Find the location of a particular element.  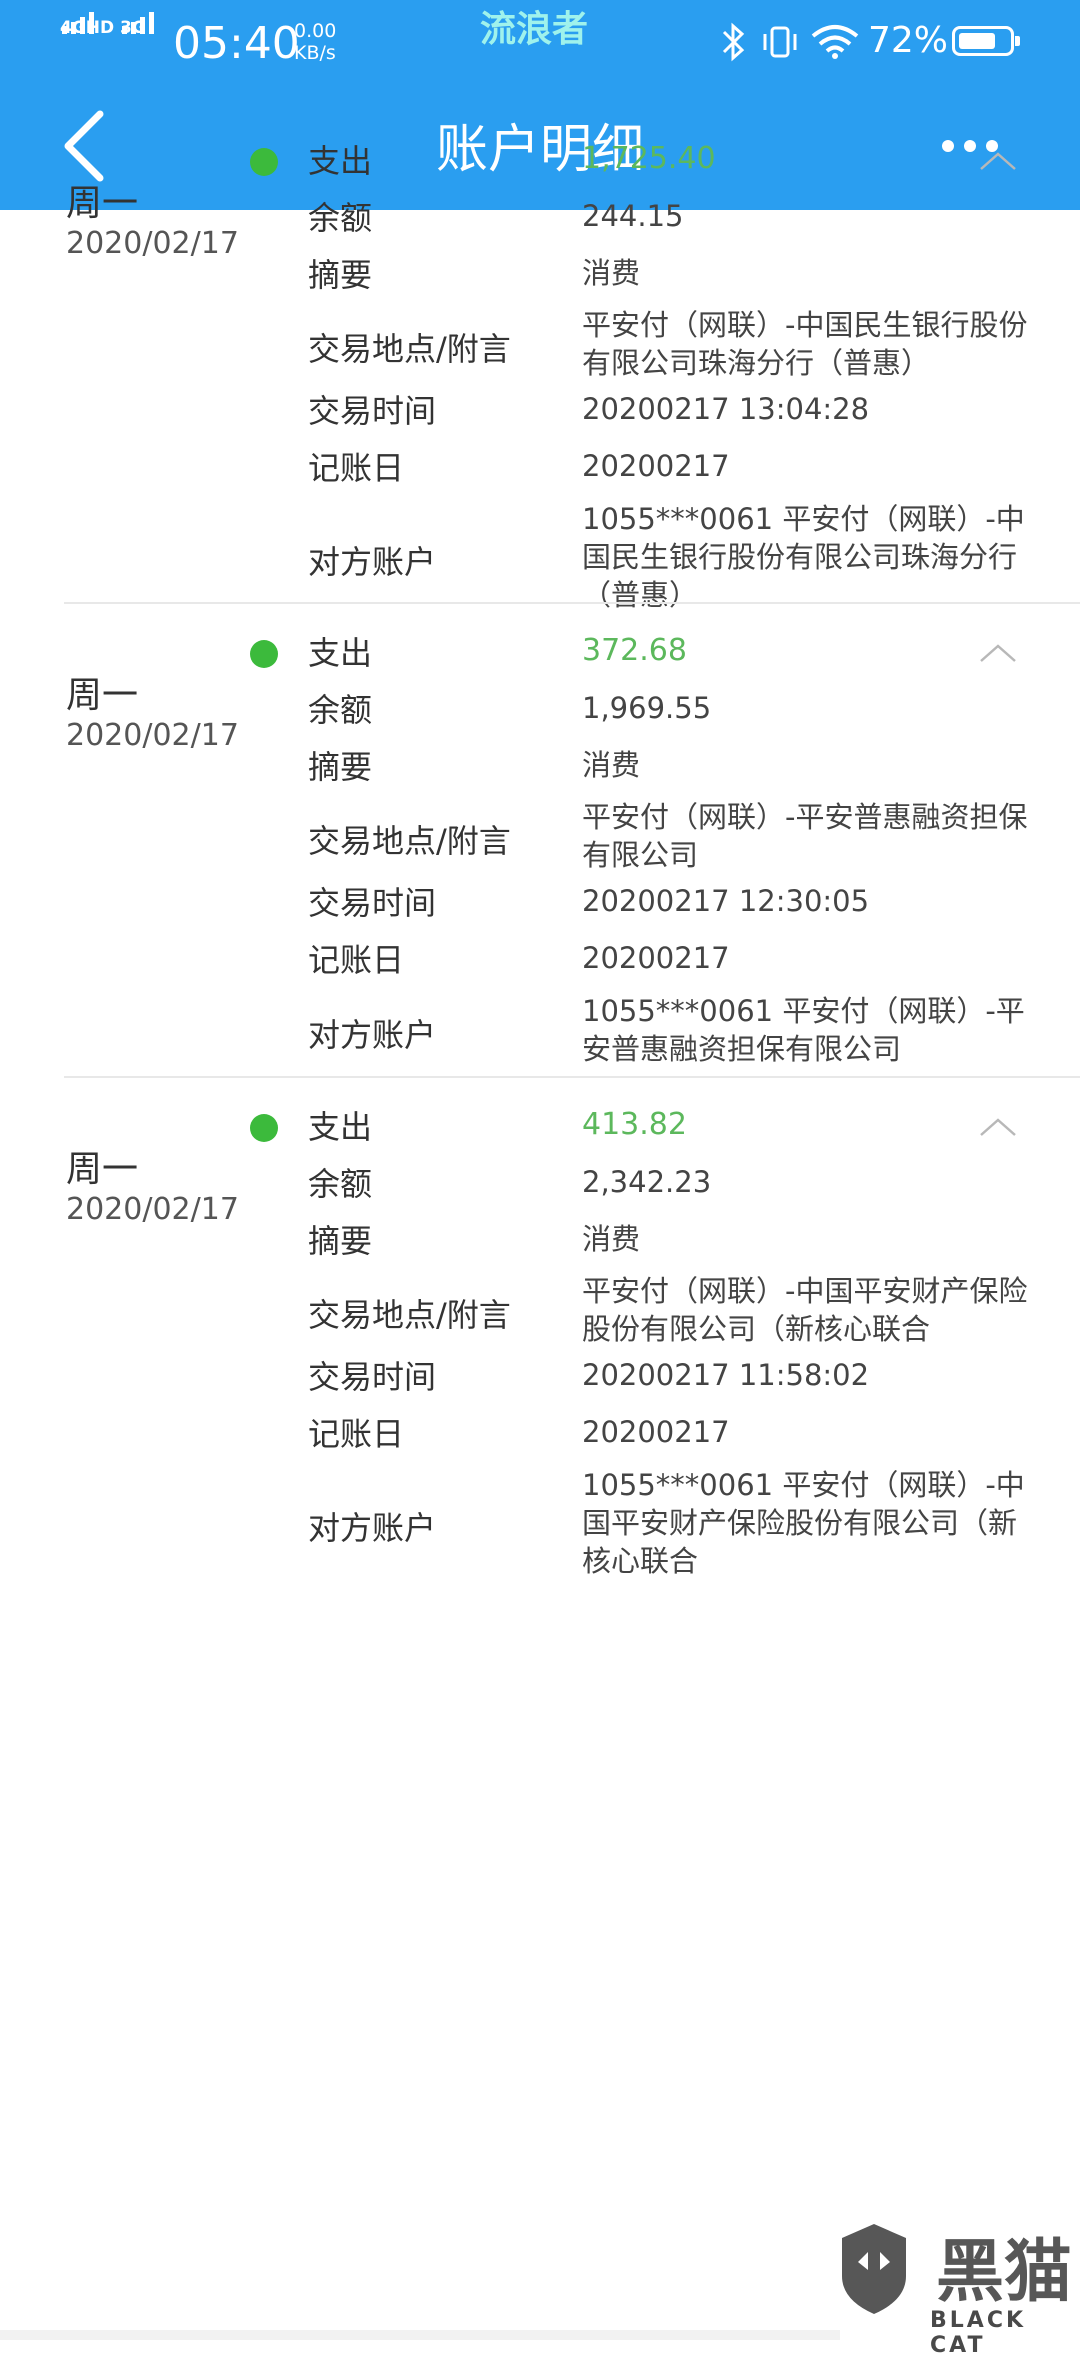

counterparty-line: 核心联合 is located at coordinates (640, 1561).